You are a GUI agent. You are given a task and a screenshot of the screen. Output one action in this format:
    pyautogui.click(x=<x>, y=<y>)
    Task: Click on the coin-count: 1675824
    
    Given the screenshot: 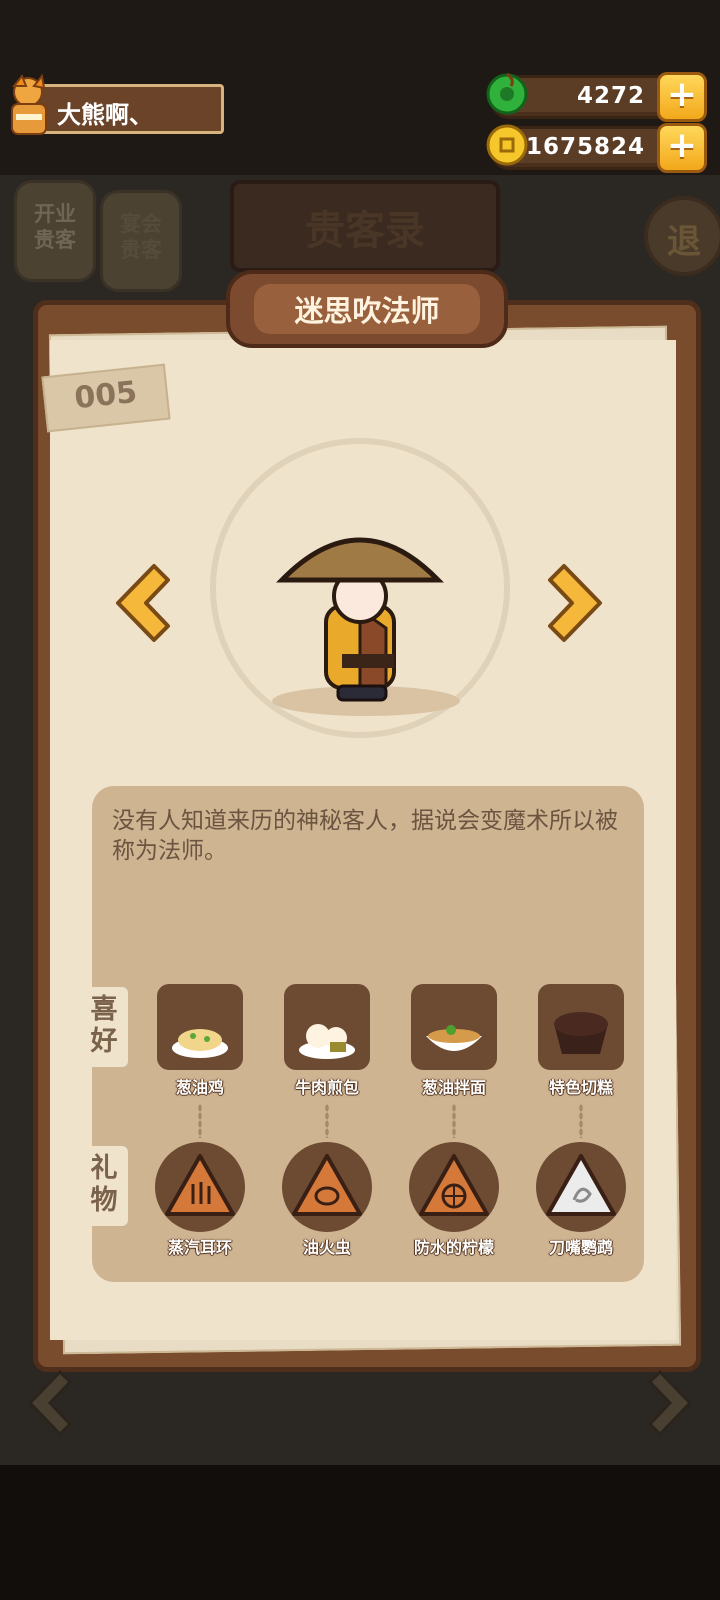 What is the action you would take?
    pyautogui.click(x=585, y=147)
    